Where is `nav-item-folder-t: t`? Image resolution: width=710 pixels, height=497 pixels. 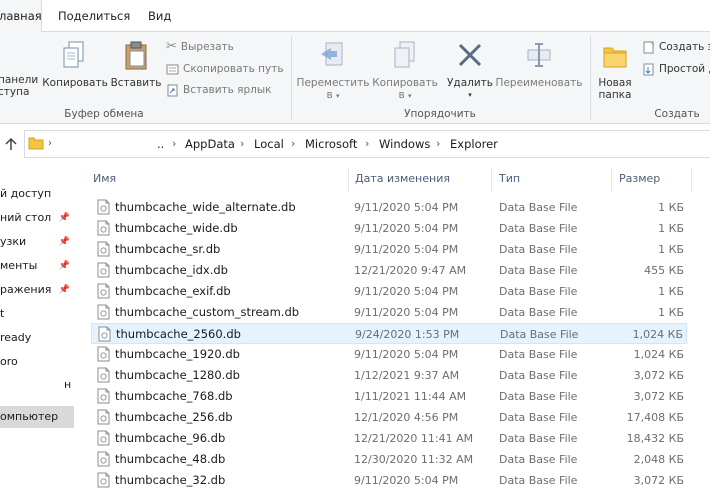 nav-item-folder-t: t is located at coordinates (37, 314).